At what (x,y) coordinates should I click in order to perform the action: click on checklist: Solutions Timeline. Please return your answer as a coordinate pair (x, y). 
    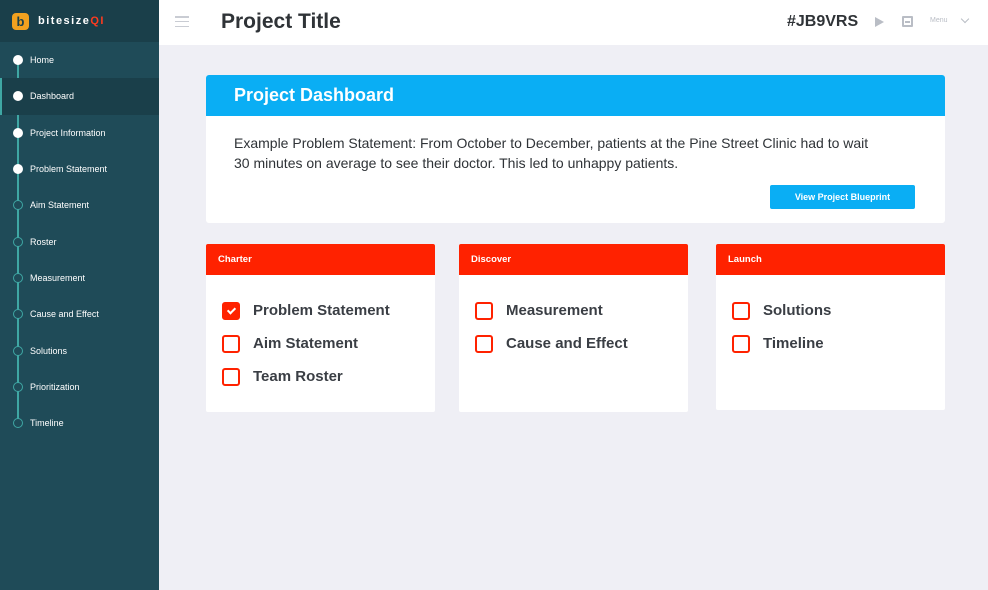
    Looking at the image, I should click on (830, 317).